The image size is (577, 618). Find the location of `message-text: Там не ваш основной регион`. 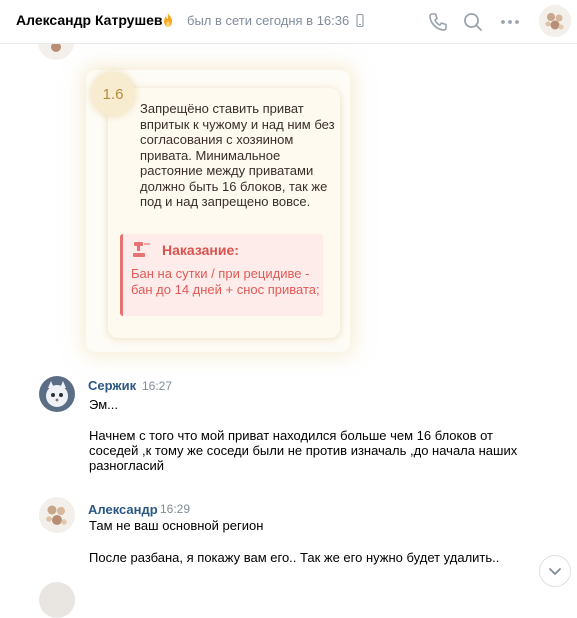

message-text: Там не ваш основной регион is located at coordinates (176, 525).